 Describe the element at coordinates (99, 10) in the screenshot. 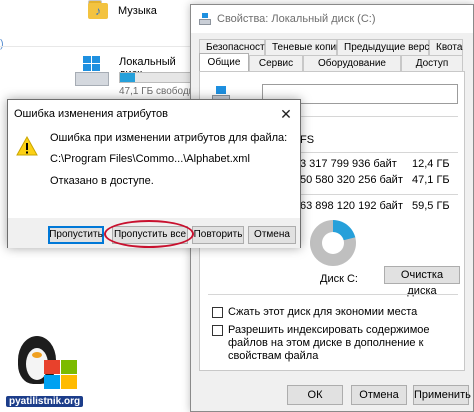

I see `music-folder-icon: ♪` at that location.